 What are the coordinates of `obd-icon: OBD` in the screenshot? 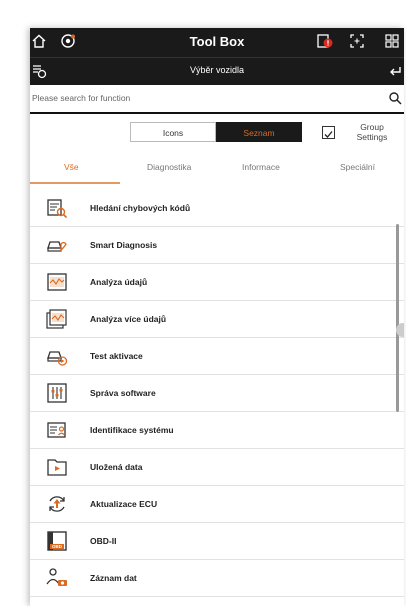 It's located at (57, 541).